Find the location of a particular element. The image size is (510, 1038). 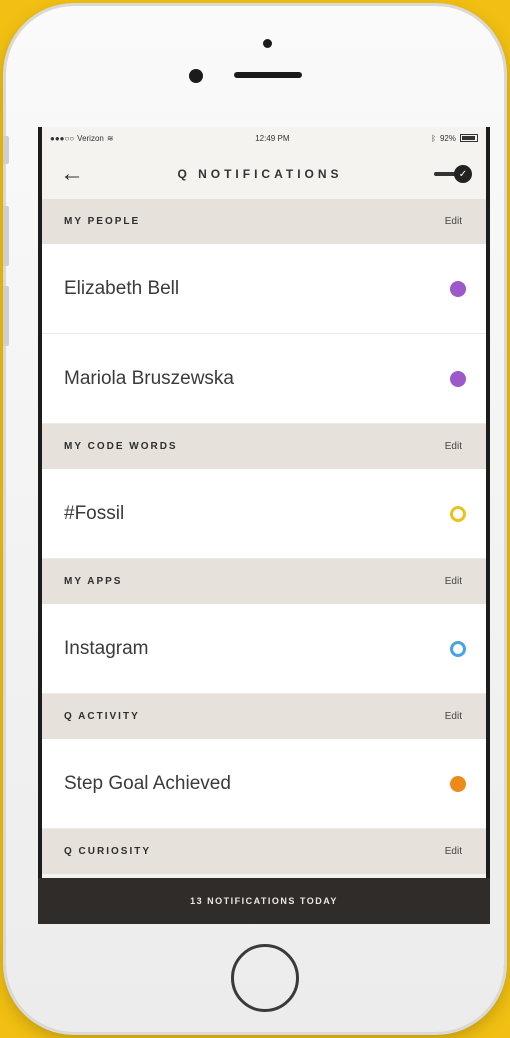

battery-icon is located at coordinates (468, 138).